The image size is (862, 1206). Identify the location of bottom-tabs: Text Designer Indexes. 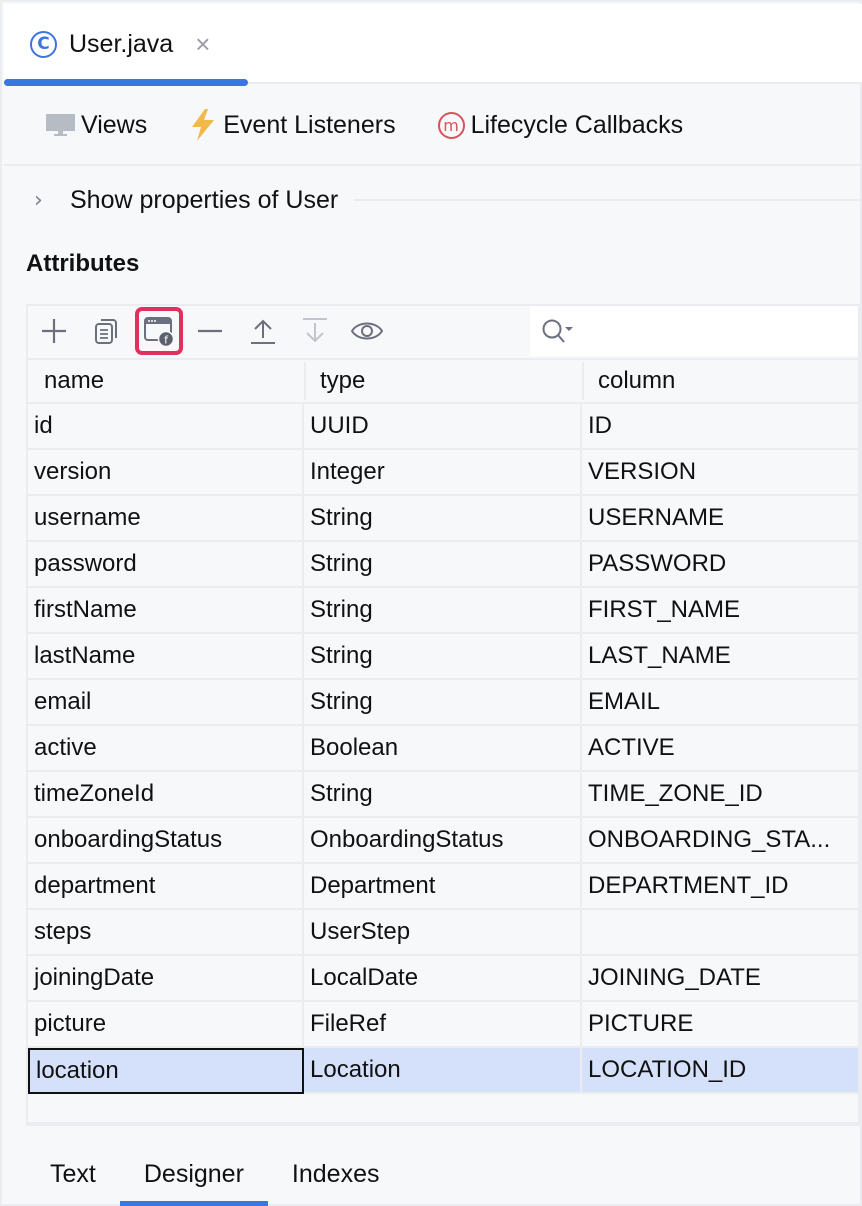
(214, 1179).